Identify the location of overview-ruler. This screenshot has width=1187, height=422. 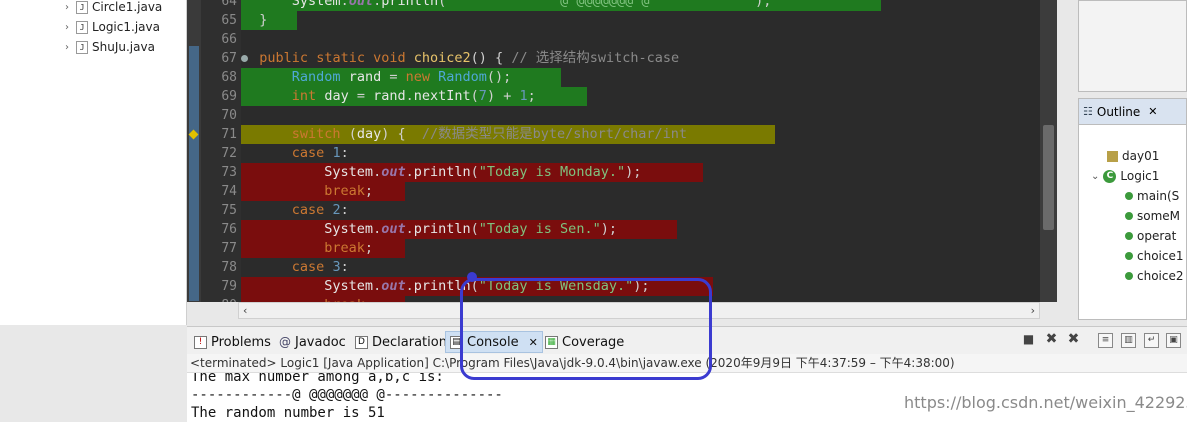
(194, 151).